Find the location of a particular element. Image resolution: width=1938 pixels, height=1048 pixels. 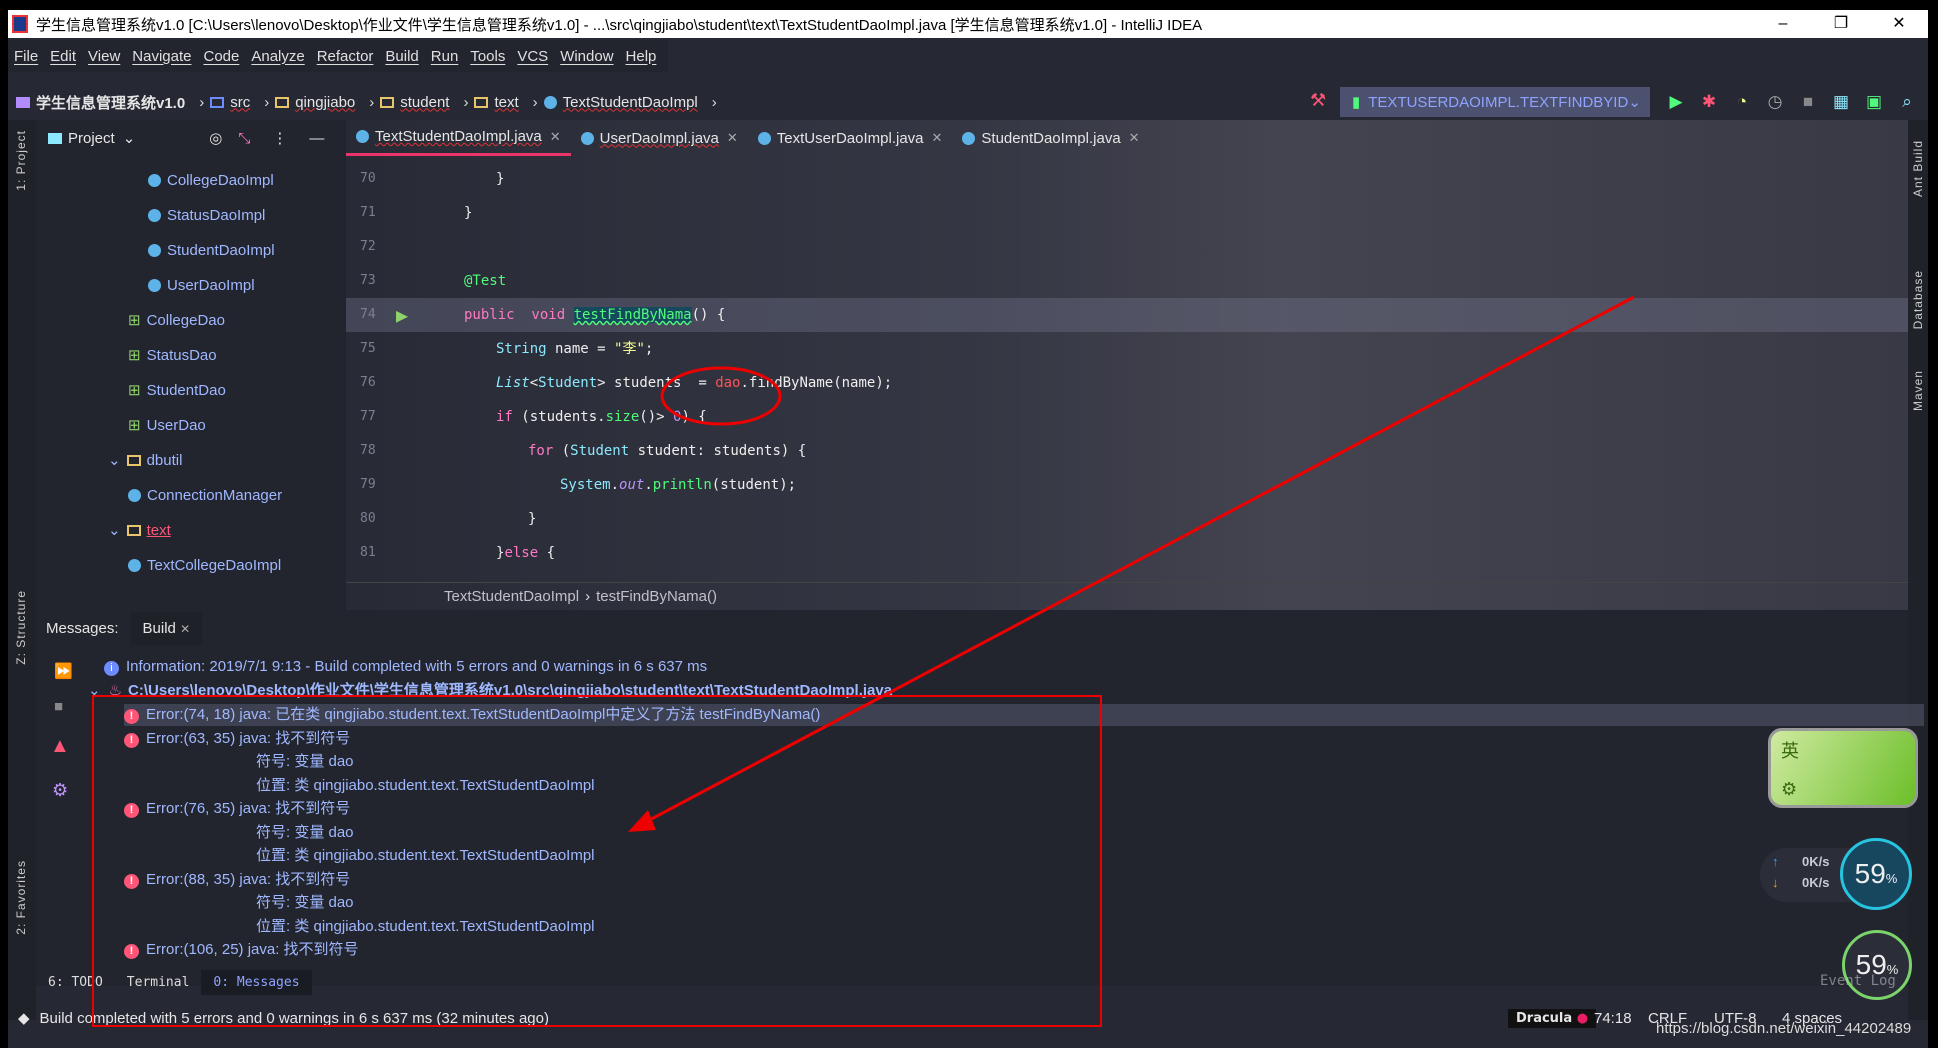

menu-vcs: VCS is located at coordinates (532, 56).